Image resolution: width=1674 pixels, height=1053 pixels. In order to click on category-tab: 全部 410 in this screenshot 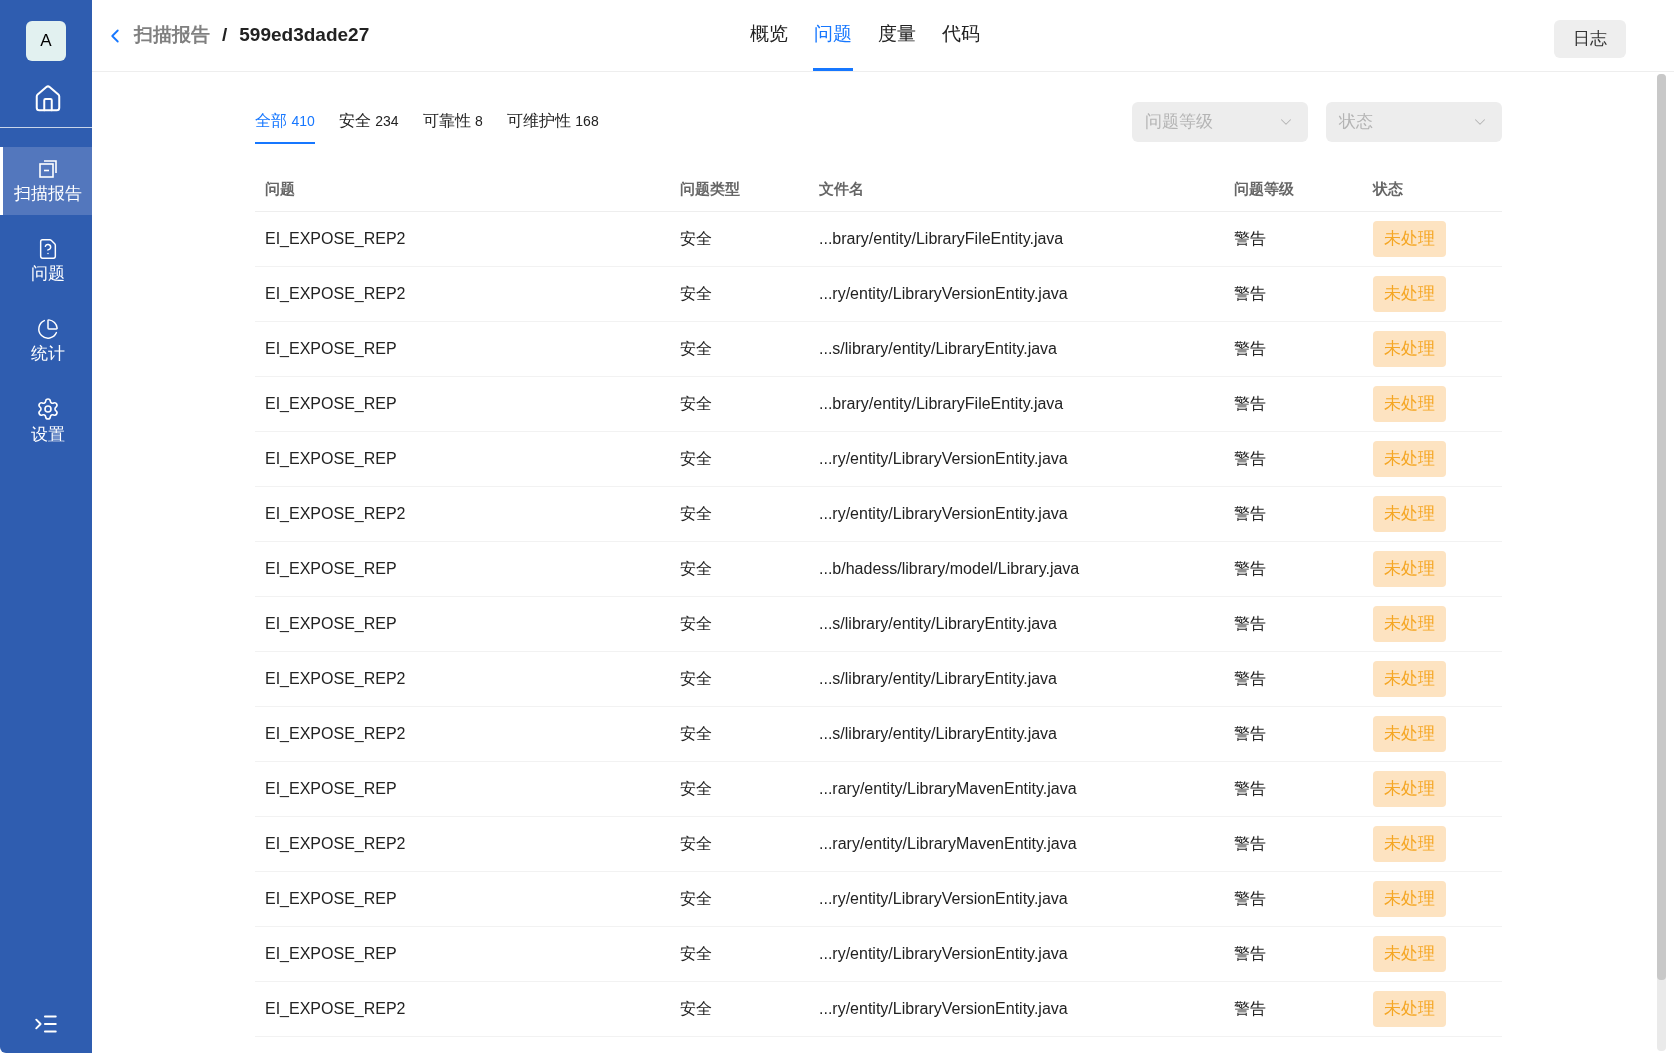, I will do `click(285, 122)`.